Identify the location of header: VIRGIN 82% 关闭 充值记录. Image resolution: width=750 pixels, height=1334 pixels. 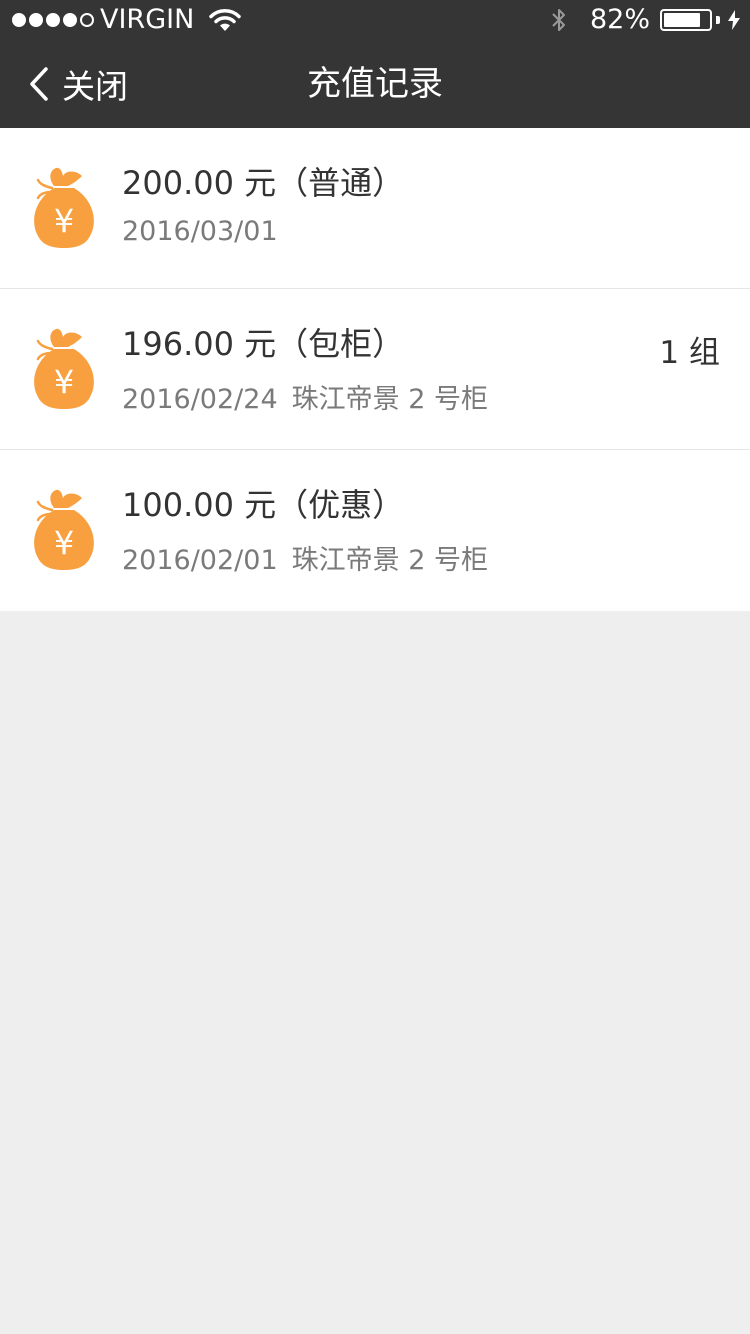
(375, 64).